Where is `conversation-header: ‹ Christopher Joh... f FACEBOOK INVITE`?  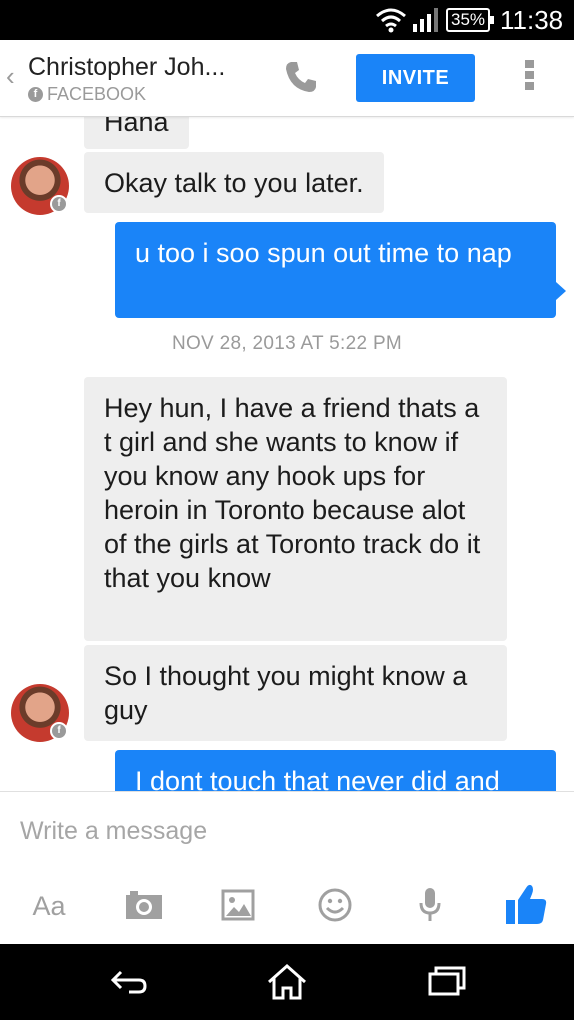 conversation-header: ‹ Christopher Joh... f FACEBOOK INVITE is located at coordinates (287, 78).